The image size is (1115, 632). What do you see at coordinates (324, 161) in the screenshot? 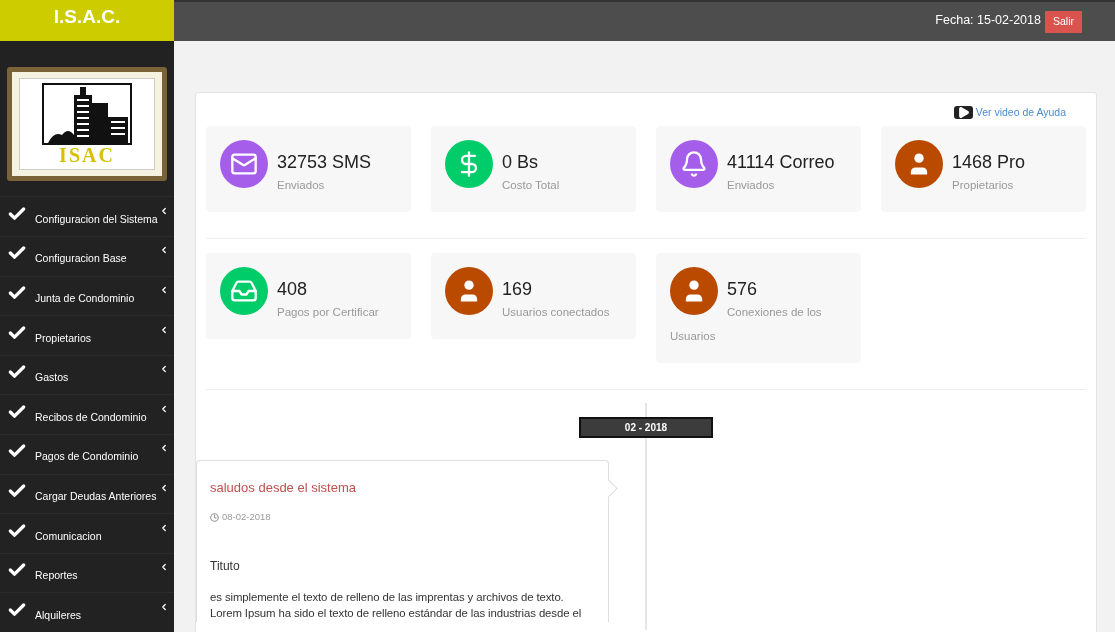
I see `stat-value: 32753 SMS` at bounding box center [324, 161].